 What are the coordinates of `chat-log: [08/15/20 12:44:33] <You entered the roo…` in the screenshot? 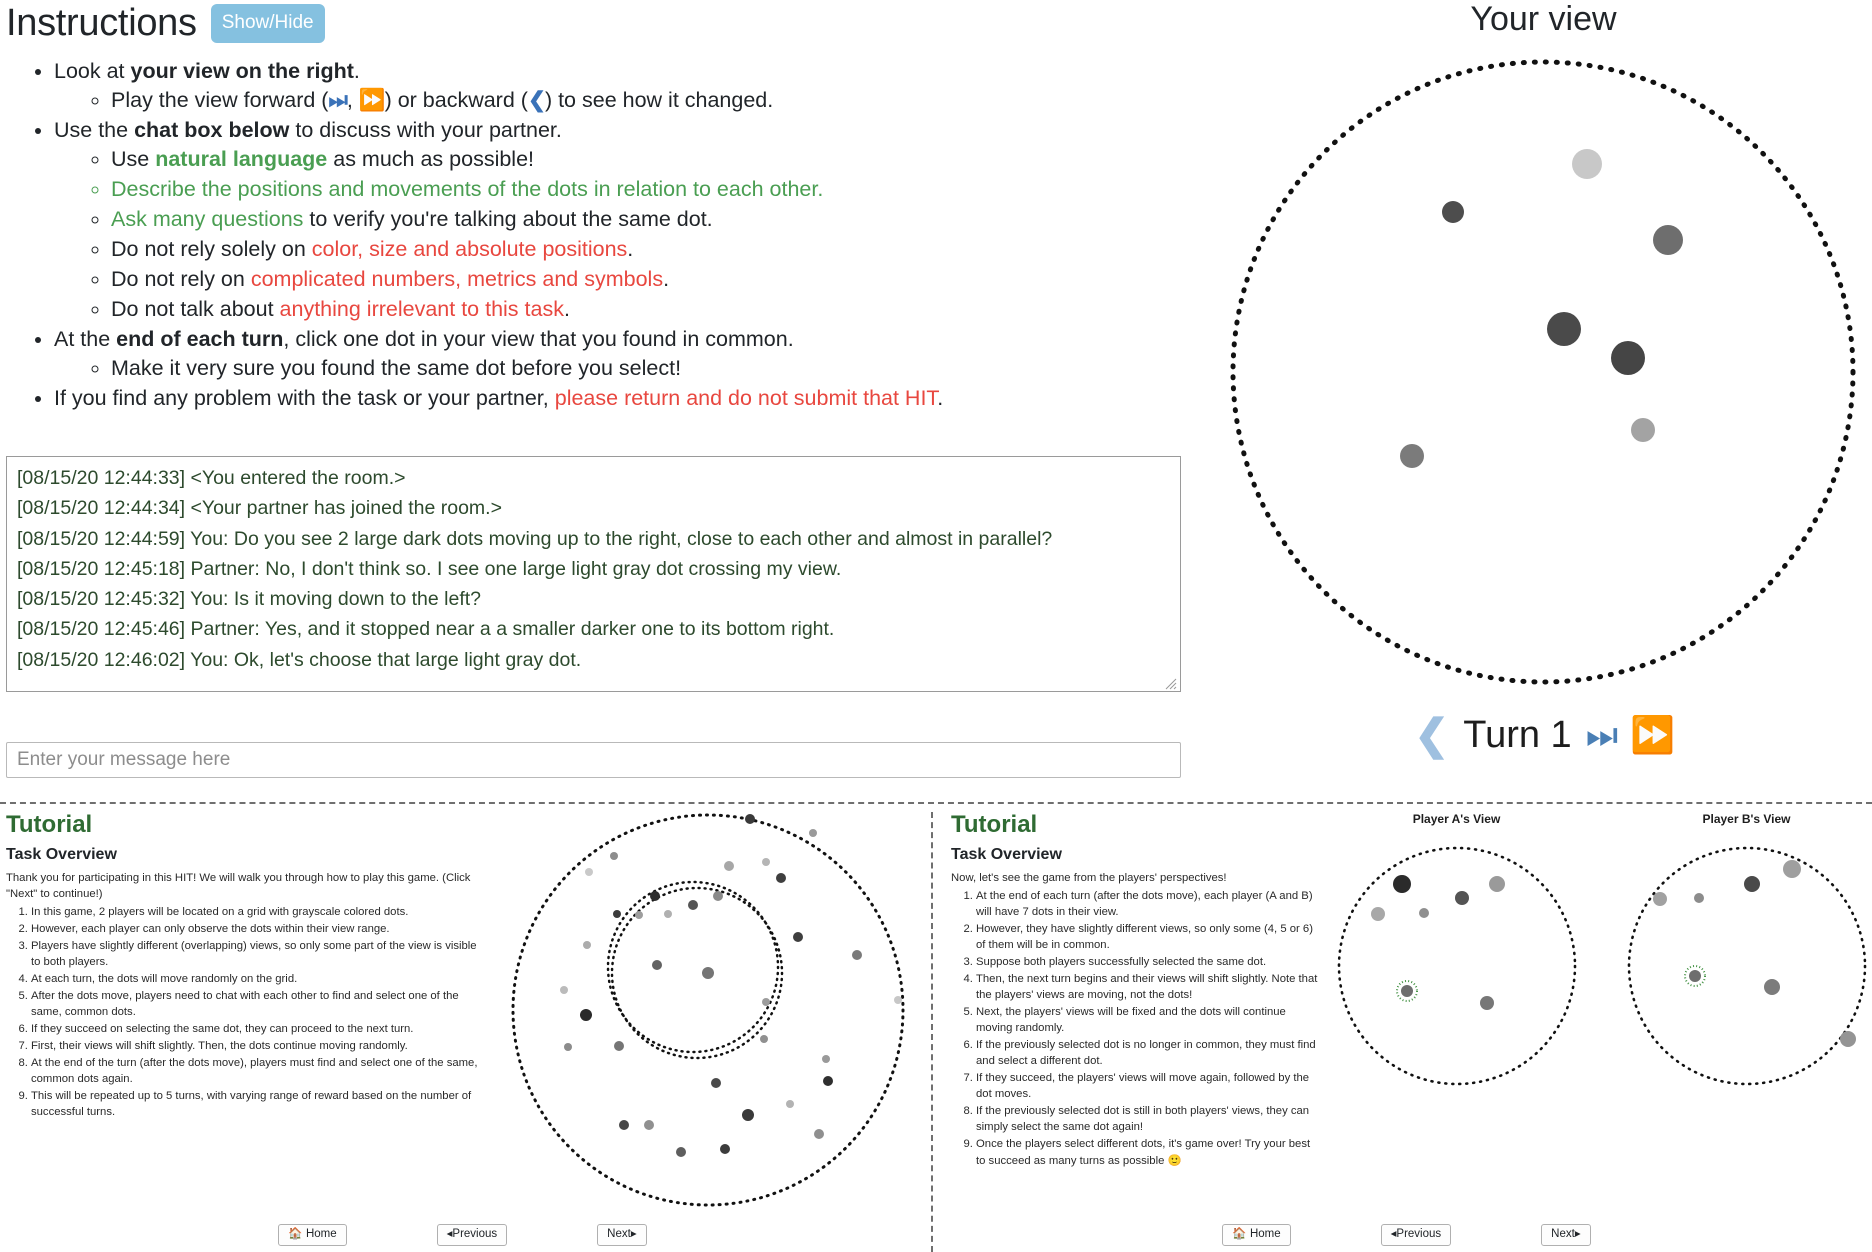 It's located at (593, 574).